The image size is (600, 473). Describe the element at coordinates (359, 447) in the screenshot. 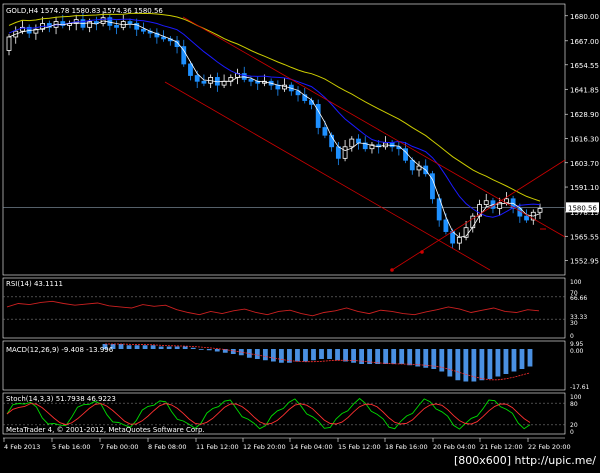

I see `time-tick-label: 15 Feb 12:00` at that location.